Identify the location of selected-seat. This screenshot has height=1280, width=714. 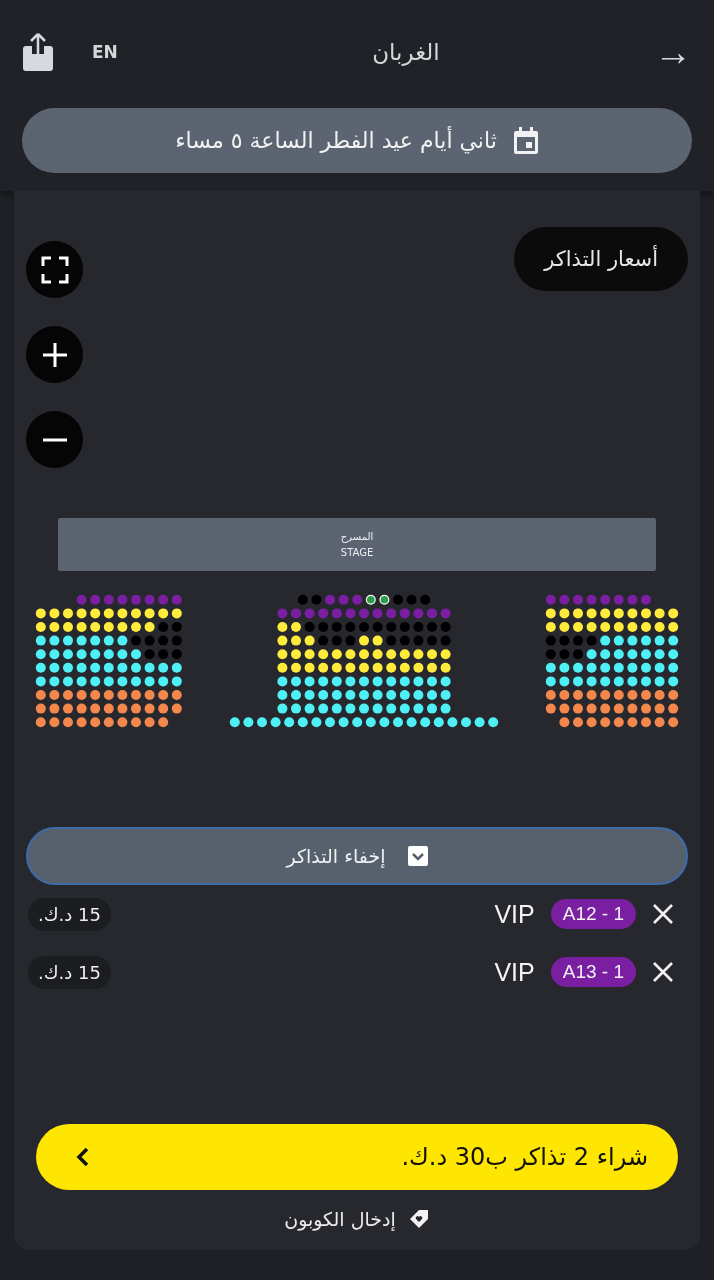
(370, 599).